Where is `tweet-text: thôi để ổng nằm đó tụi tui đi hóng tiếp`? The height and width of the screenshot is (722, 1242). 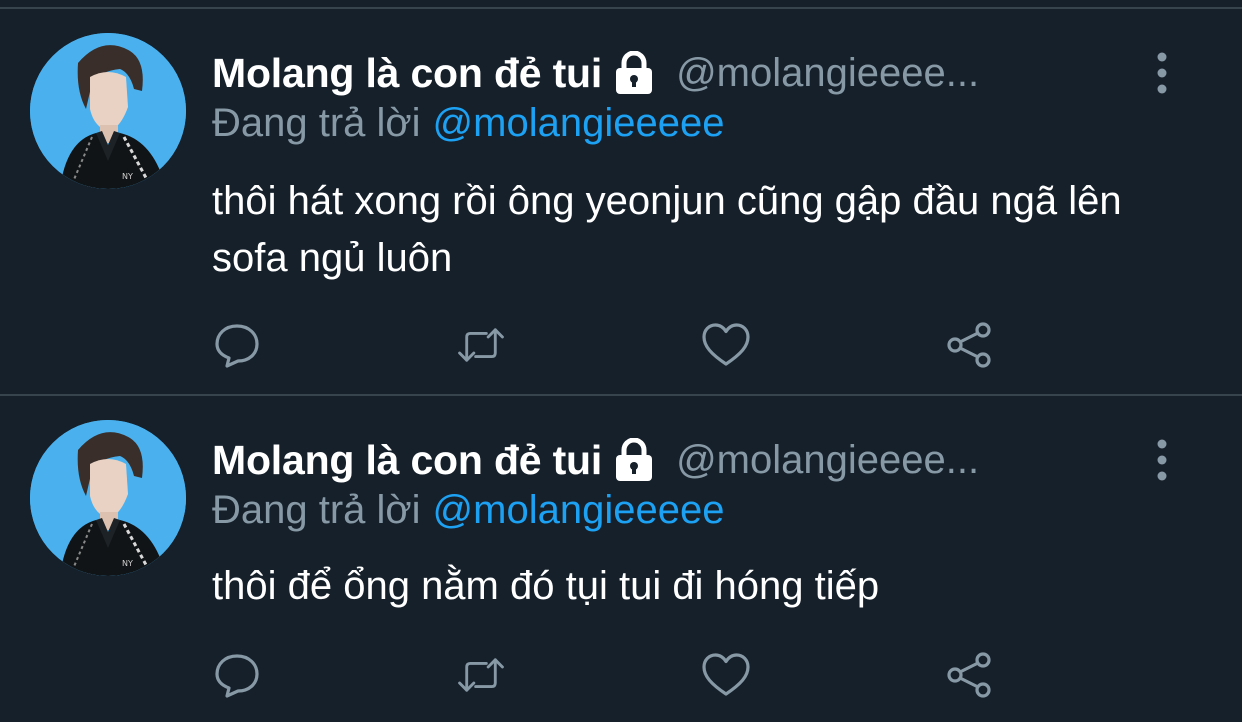 tweet-text: thôi để ổng nằm đó tụi tui đi hóng tiếp is located at coordinates (546, 586).